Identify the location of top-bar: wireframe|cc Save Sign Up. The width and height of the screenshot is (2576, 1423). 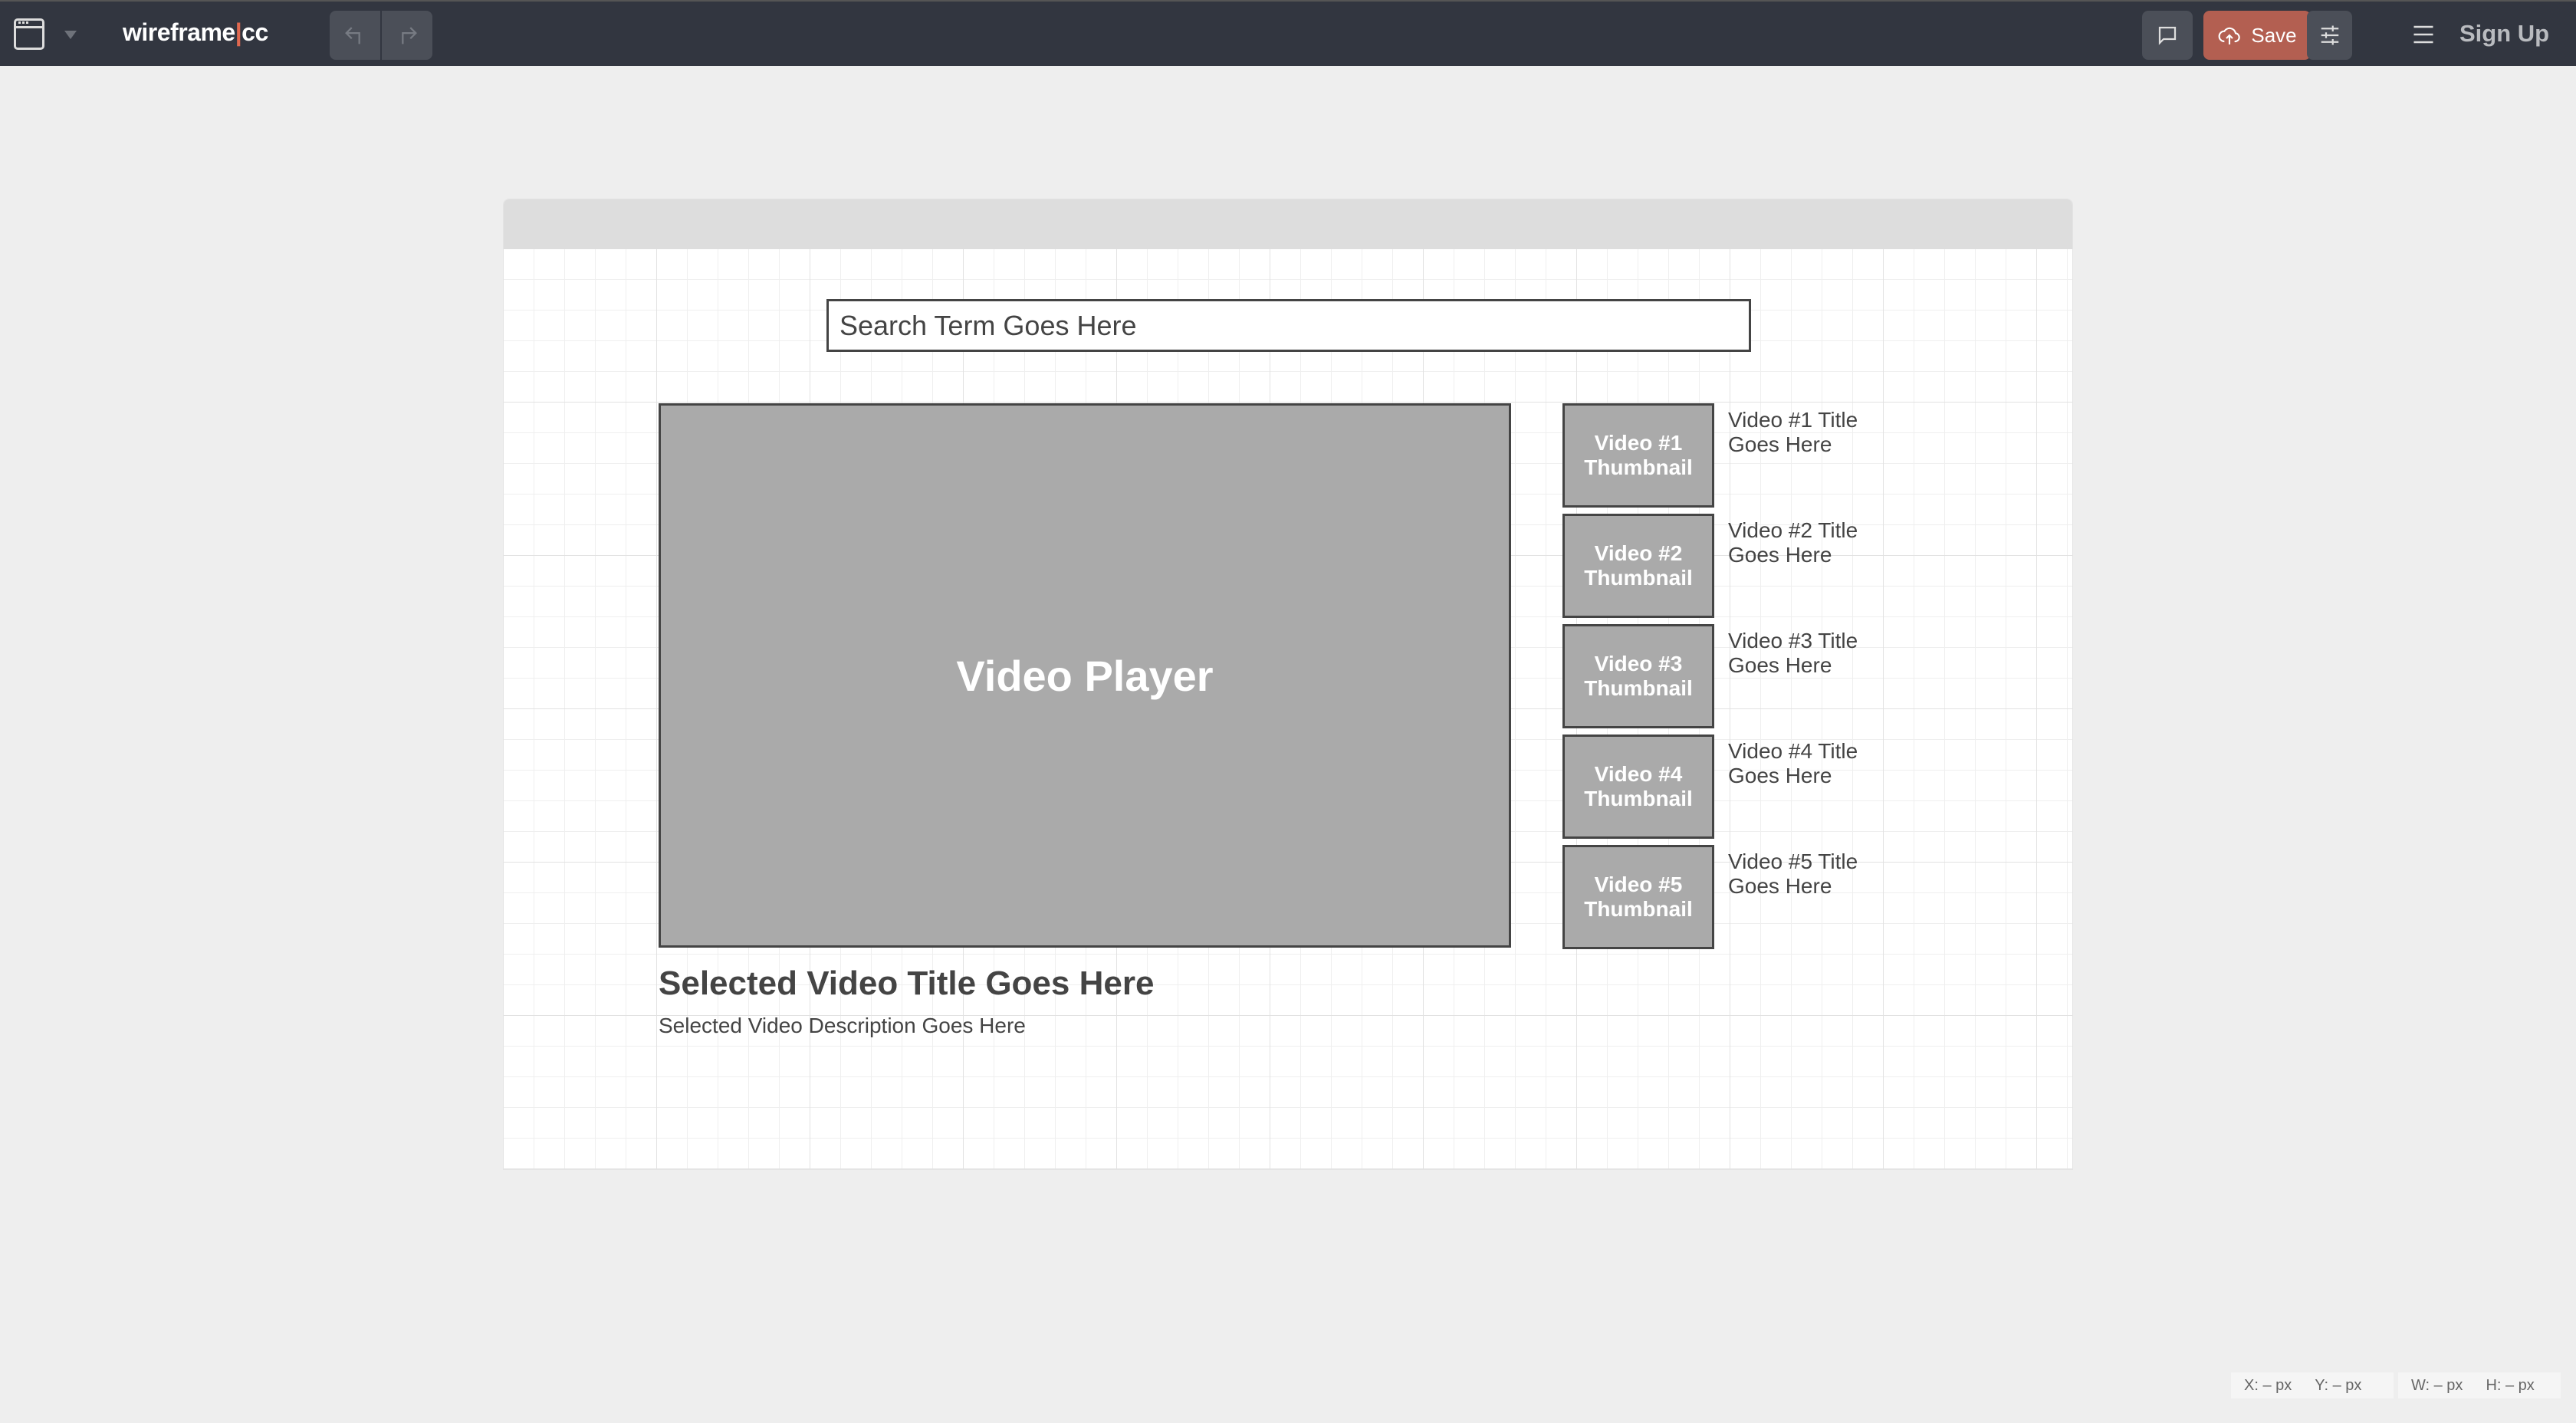
(1288, 33).